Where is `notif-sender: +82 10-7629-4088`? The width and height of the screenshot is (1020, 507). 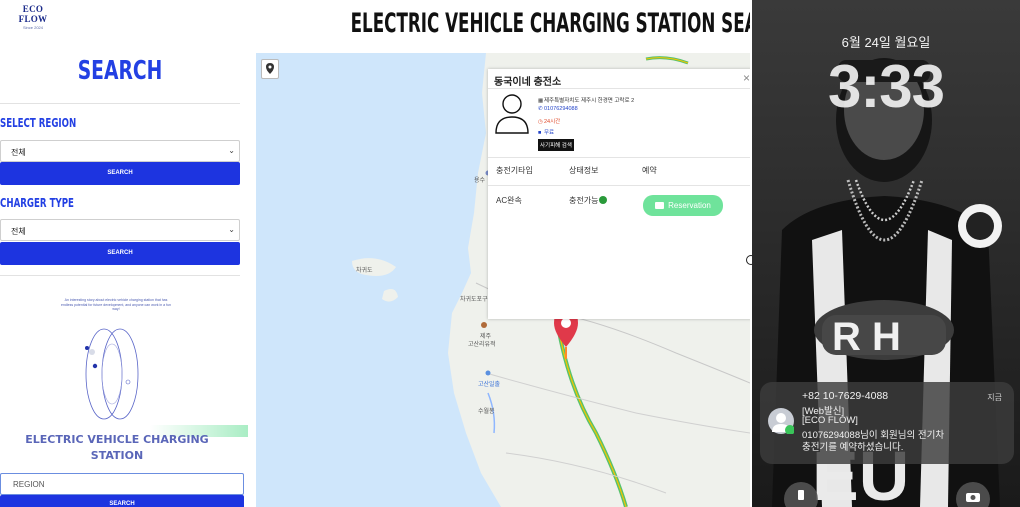 notif-sender: +82 10-7629-4088 is located at coordinates (845, 396).